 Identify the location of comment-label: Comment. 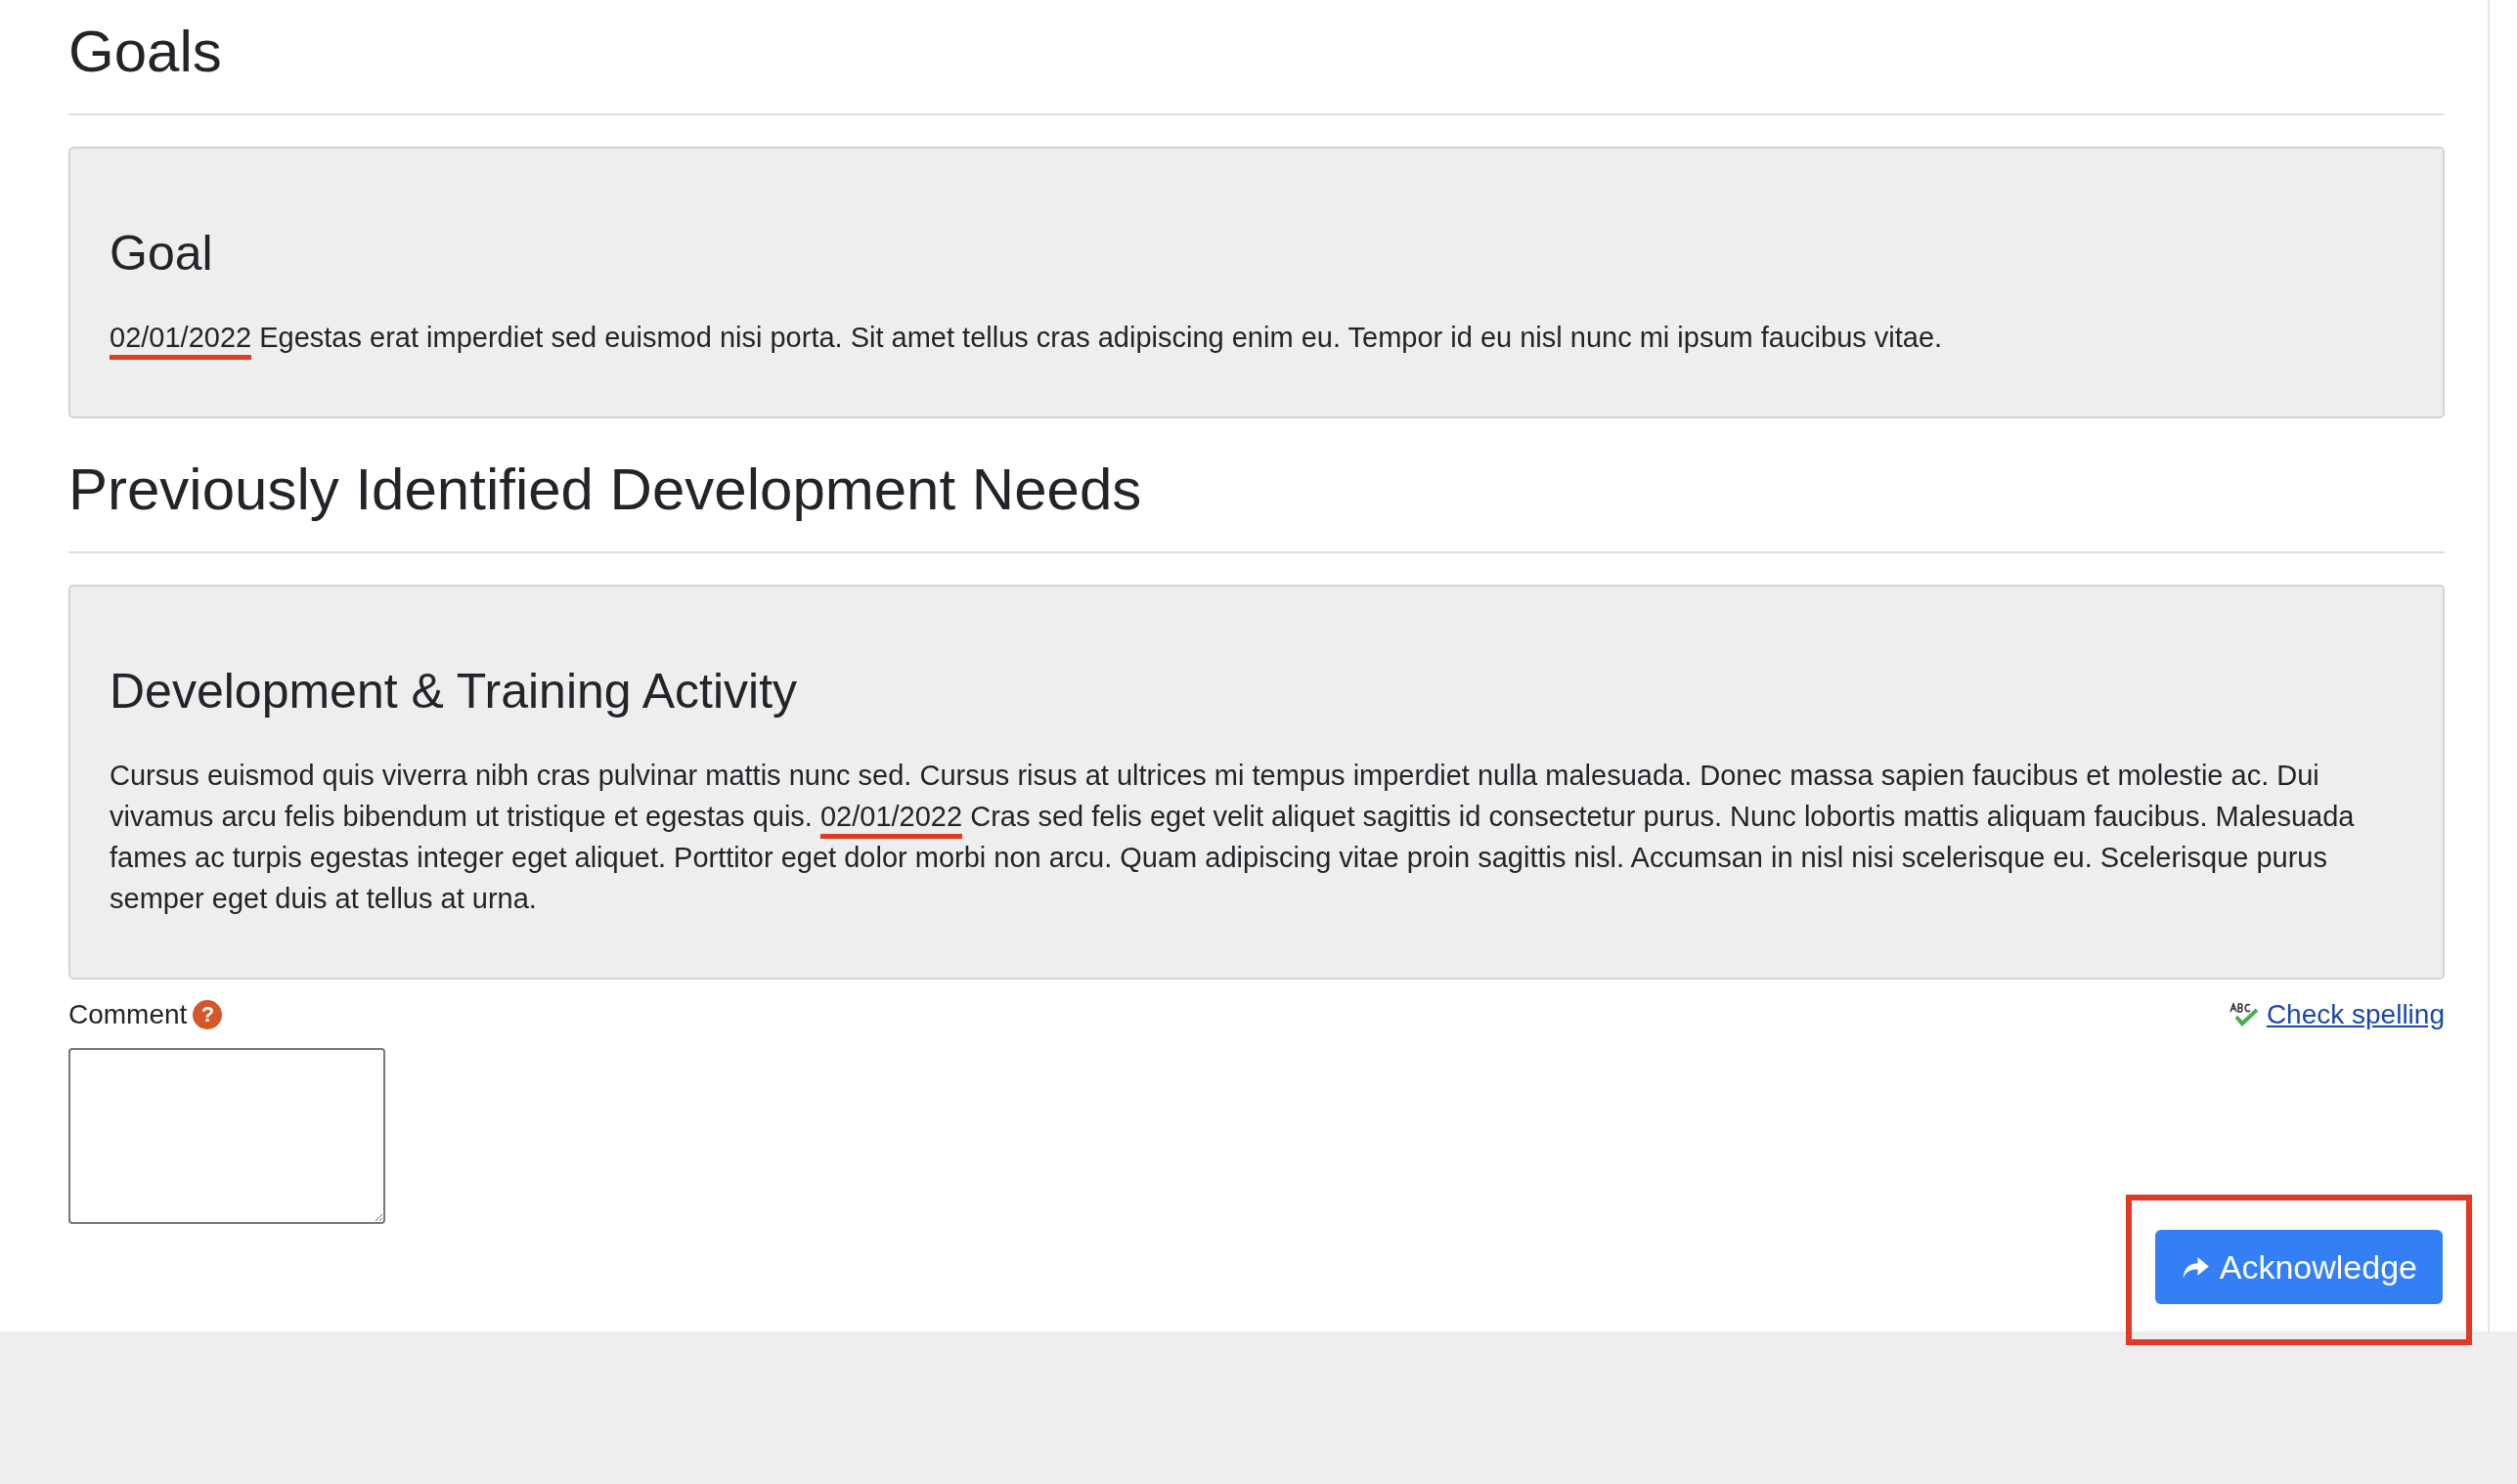
(128, 1015).